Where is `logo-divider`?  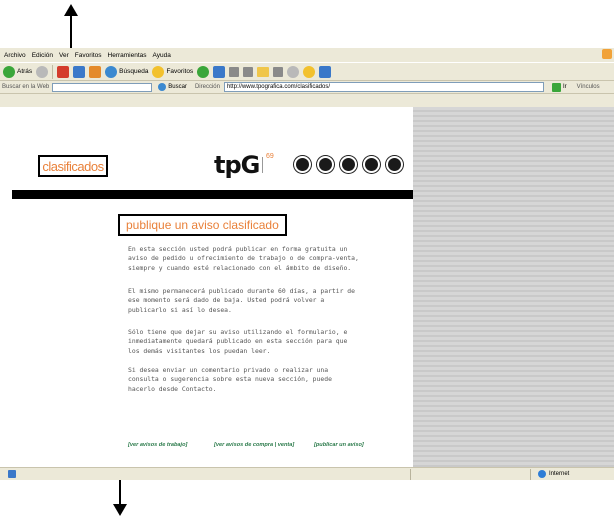
logo-divider is located at coordinates (262, 165).